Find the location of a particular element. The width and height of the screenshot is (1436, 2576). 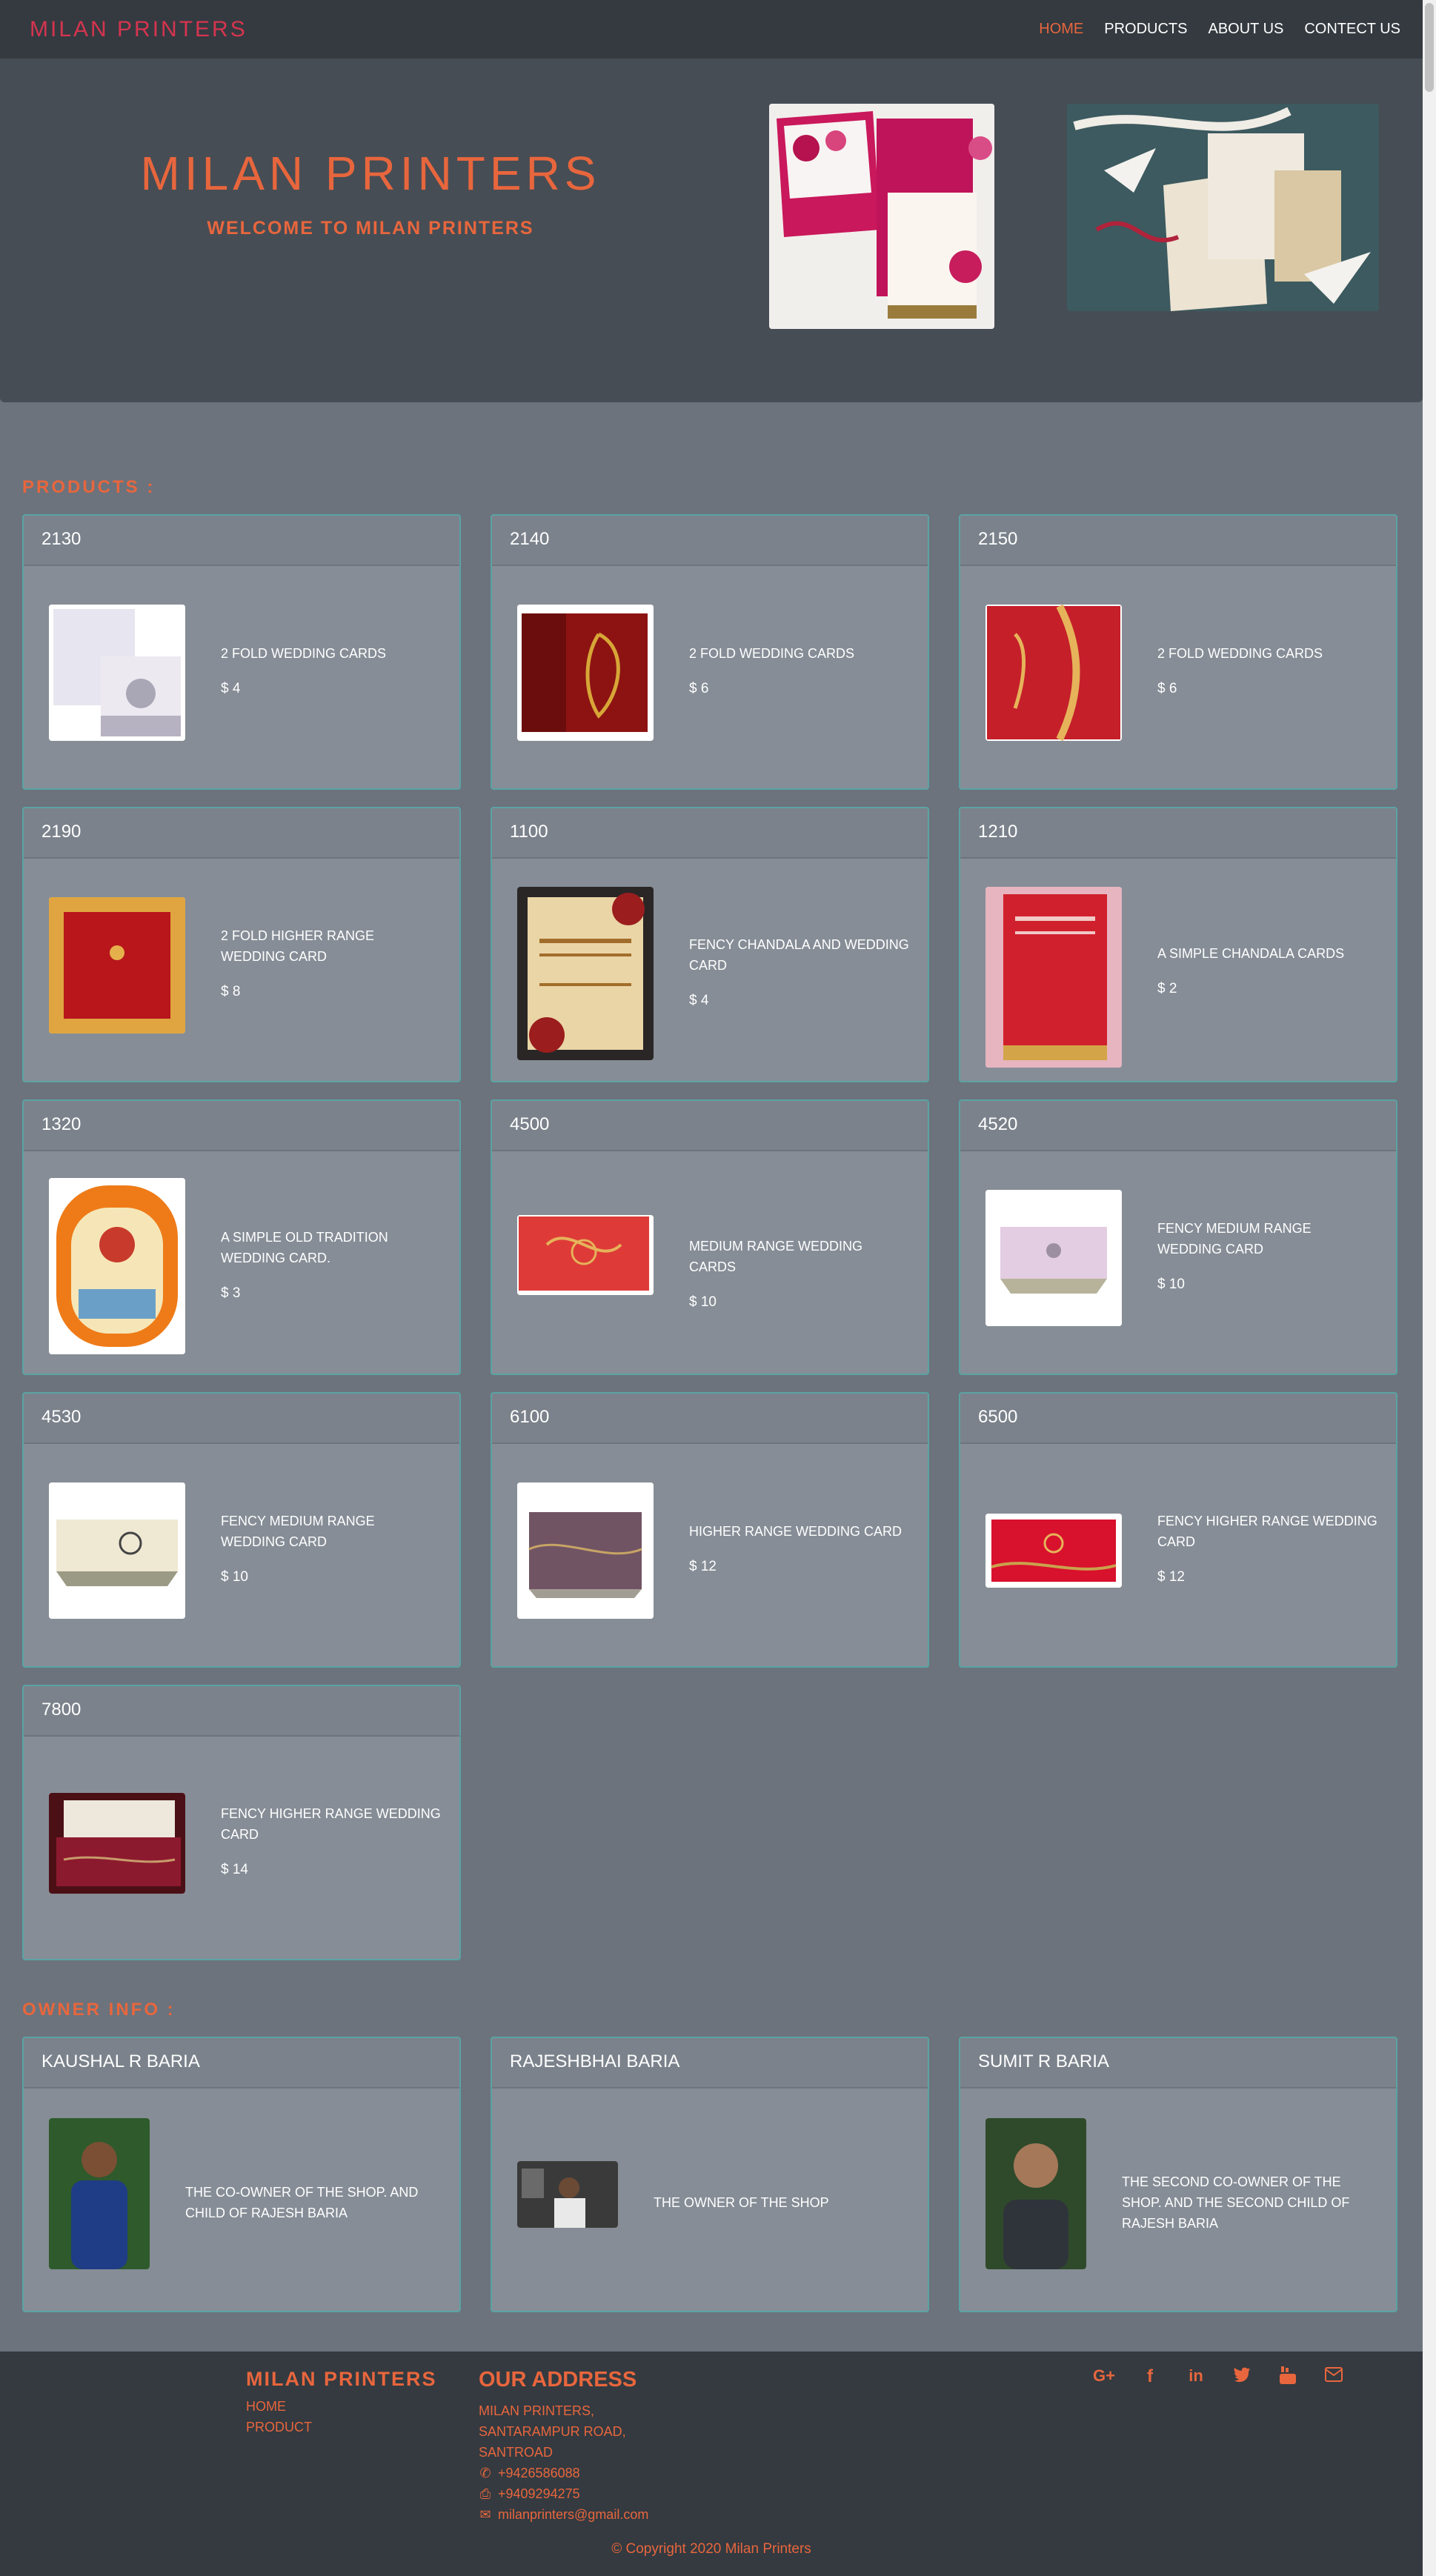

product-code: 2140 is located at coordinates (710, 541).